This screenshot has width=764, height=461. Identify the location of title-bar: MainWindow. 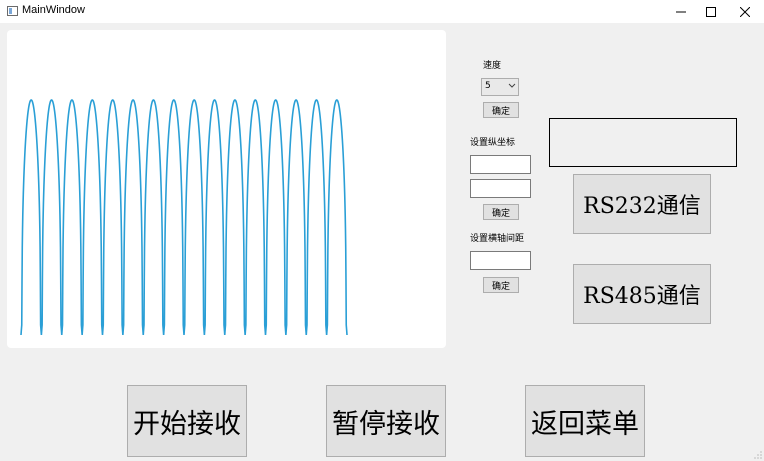
(382, 12).